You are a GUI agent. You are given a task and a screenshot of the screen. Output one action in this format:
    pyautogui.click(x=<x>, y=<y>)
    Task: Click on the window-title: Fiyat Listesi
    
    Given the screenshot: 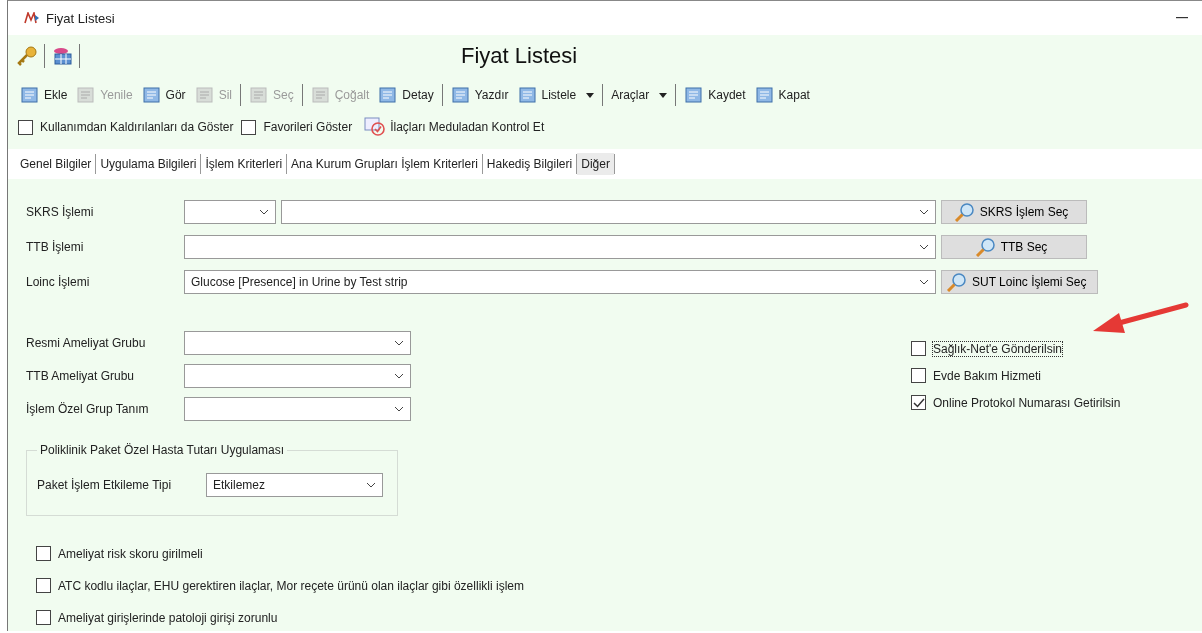 What is the action you would take?
    pyautogui.click(x=80, y=18)
    